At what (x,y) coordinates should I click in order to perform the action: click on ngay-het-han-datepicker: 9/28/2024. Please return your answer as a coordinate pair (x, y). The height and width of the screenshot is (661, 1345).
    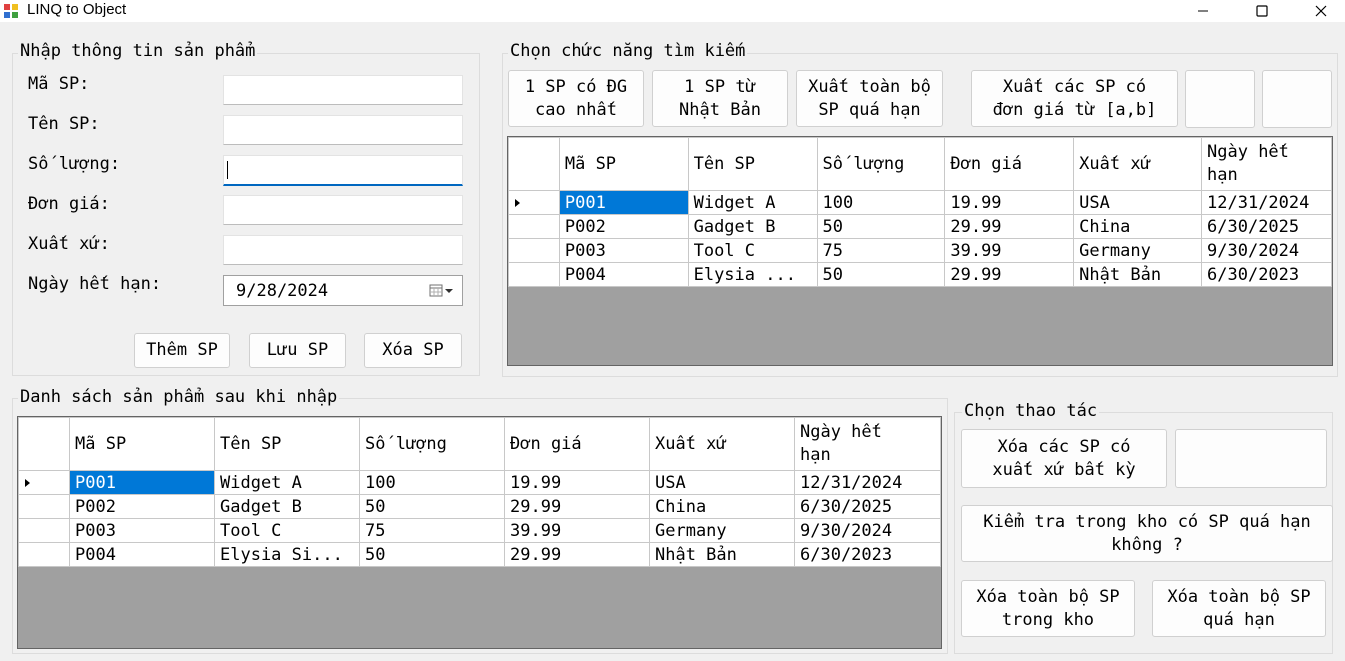
    Looking at the image, I should click on (343, 290).